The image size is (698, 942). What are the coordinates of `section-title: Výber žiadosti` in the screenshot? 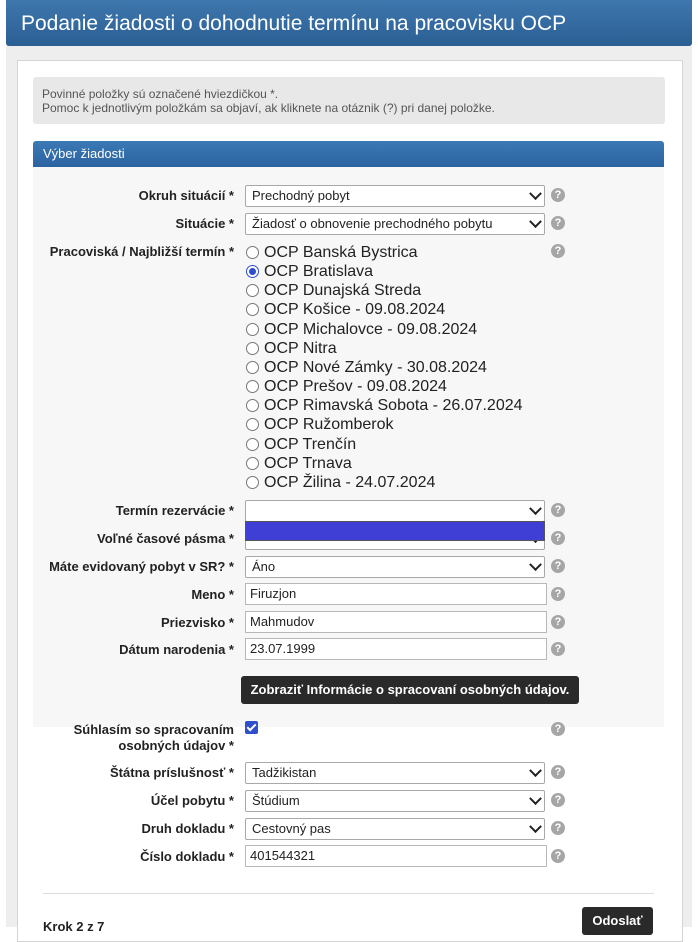 It's located at (84, 153).